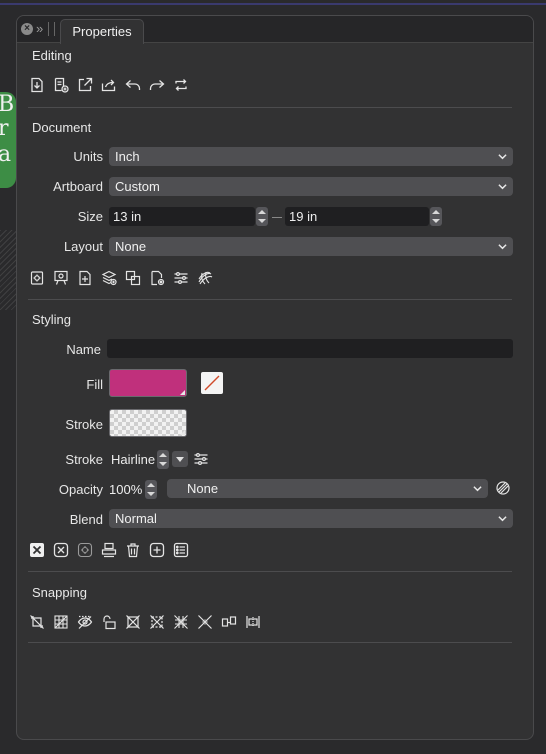 The width and height of the screenshot is (546, 754). What do you see at coordinates (133, 550) in the screenshot?
I see `trash-icon` at bounding box center [133, 550].